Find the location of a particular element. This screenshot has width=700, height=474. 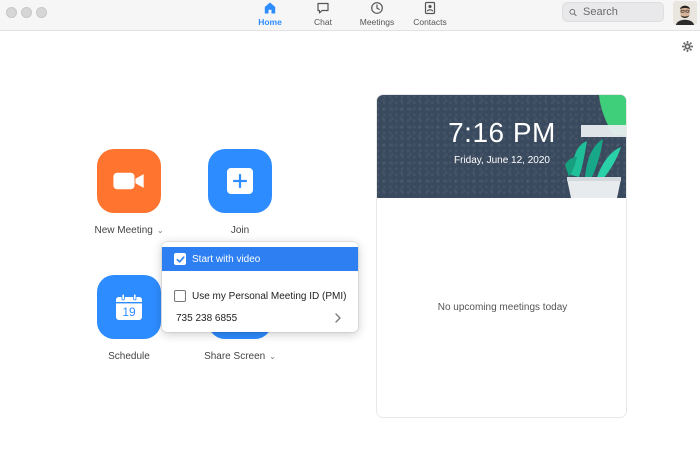

search-box is located at coordinates (613, 12).